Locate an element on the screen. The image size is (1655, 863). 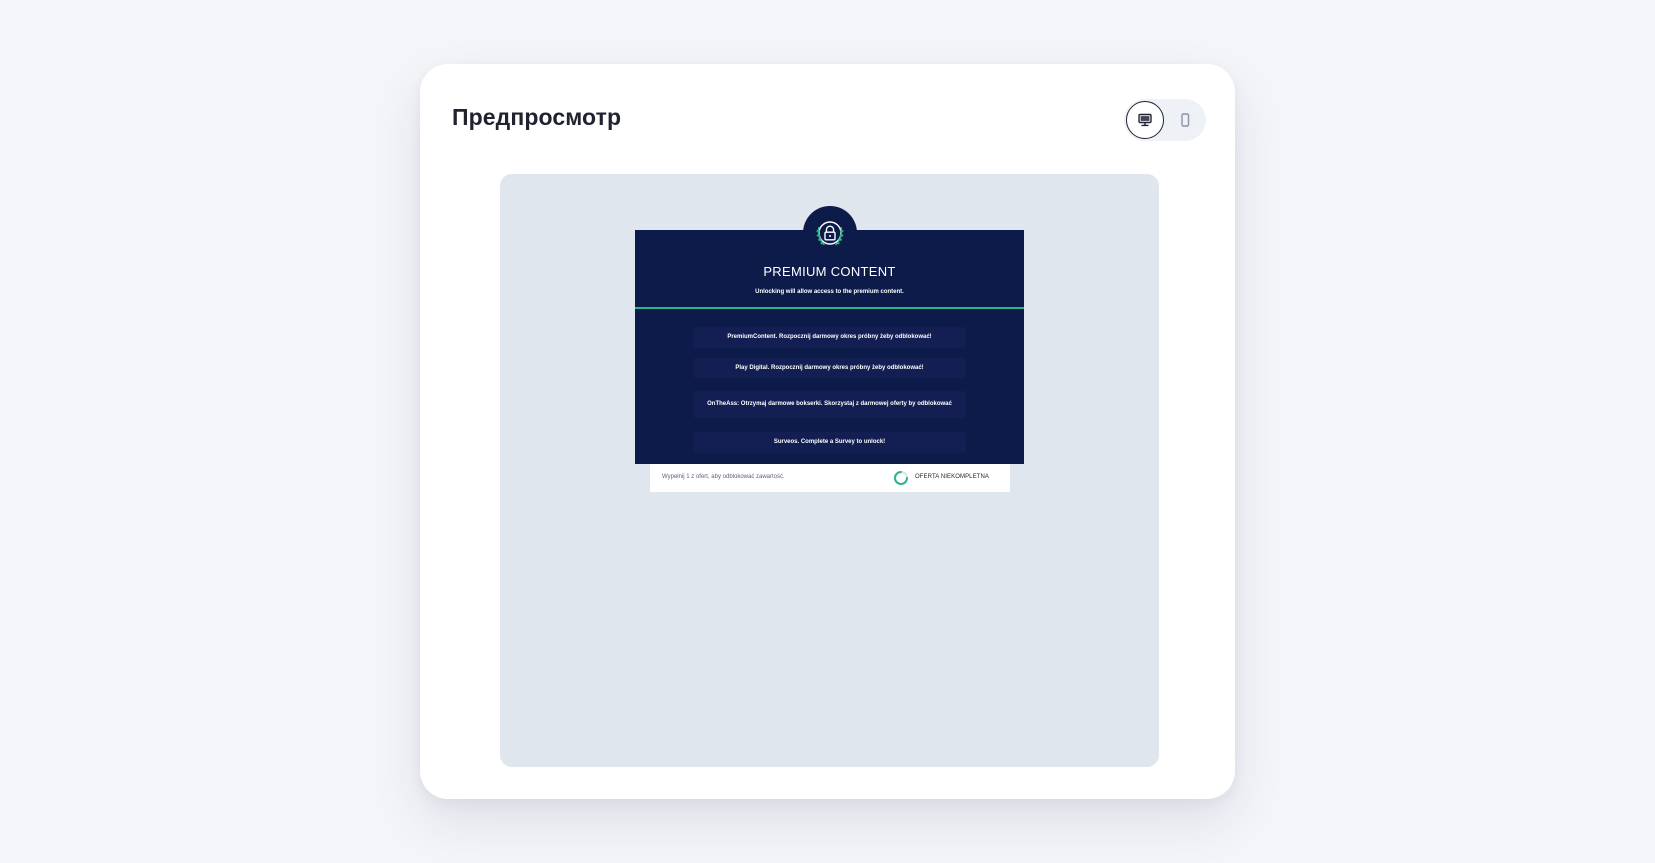
mobile-icon is located at coordinates (1185, 120).